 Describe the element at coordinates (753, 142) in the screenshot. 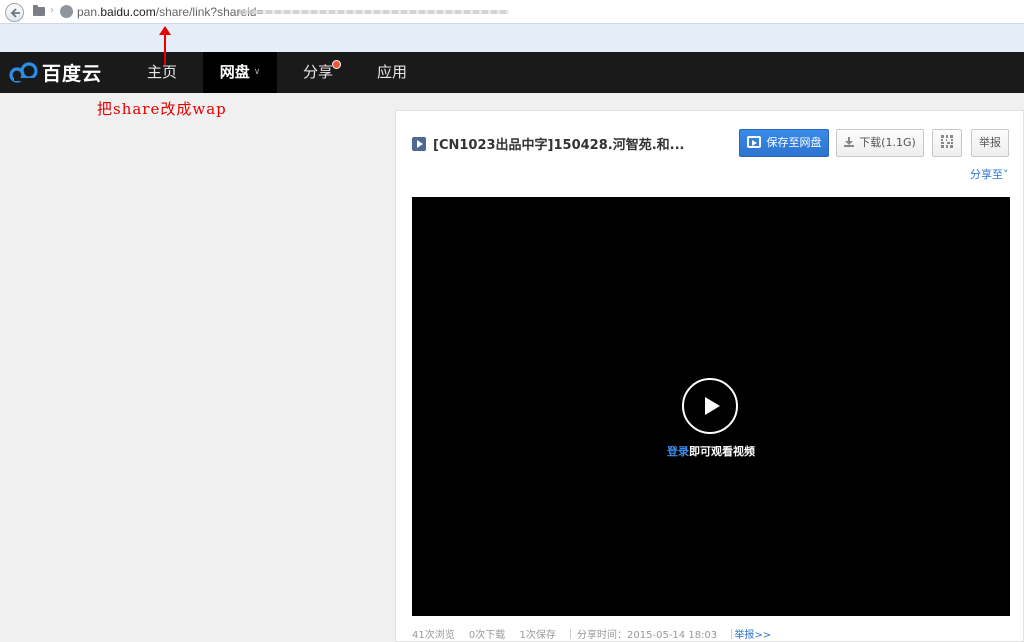

I see `save-icon` at that location.